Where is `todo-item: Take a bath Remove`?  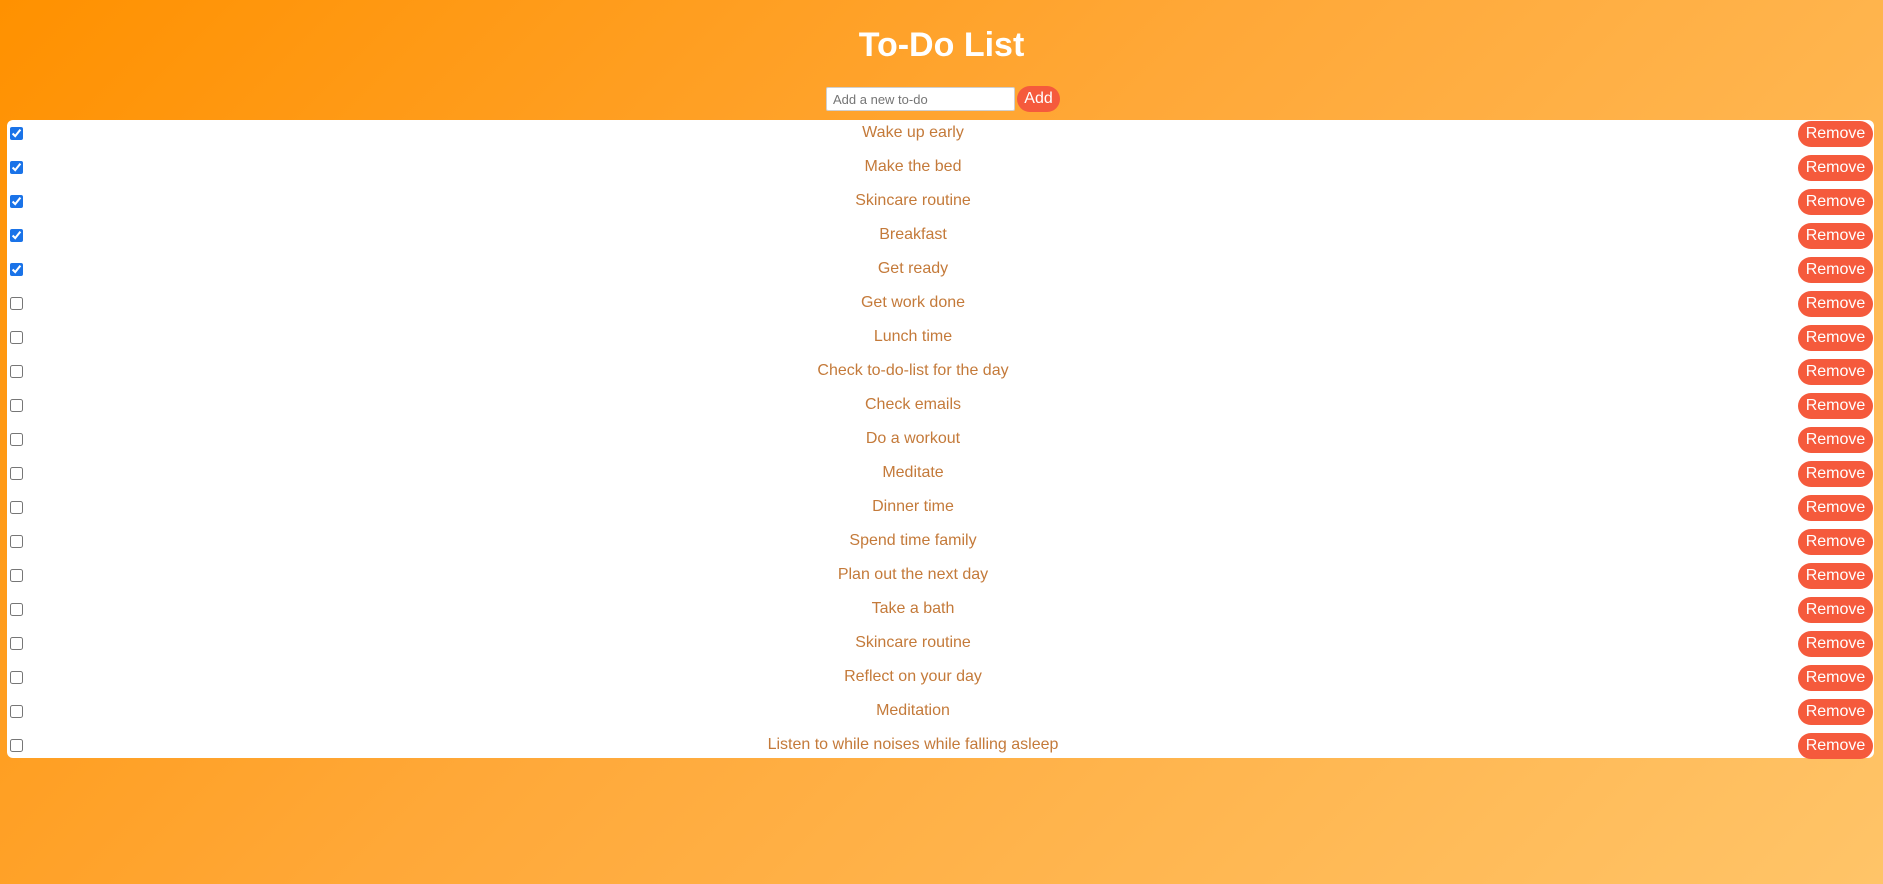 todo-item: Take a bath Remove is located at coordinates (940, 614).